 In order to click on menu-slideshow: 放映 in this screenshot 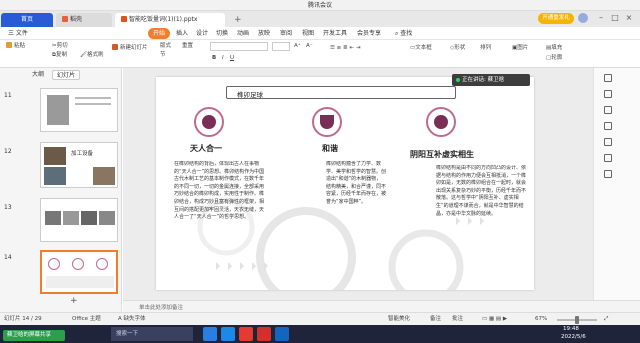, I will do `click(264, 33)`.